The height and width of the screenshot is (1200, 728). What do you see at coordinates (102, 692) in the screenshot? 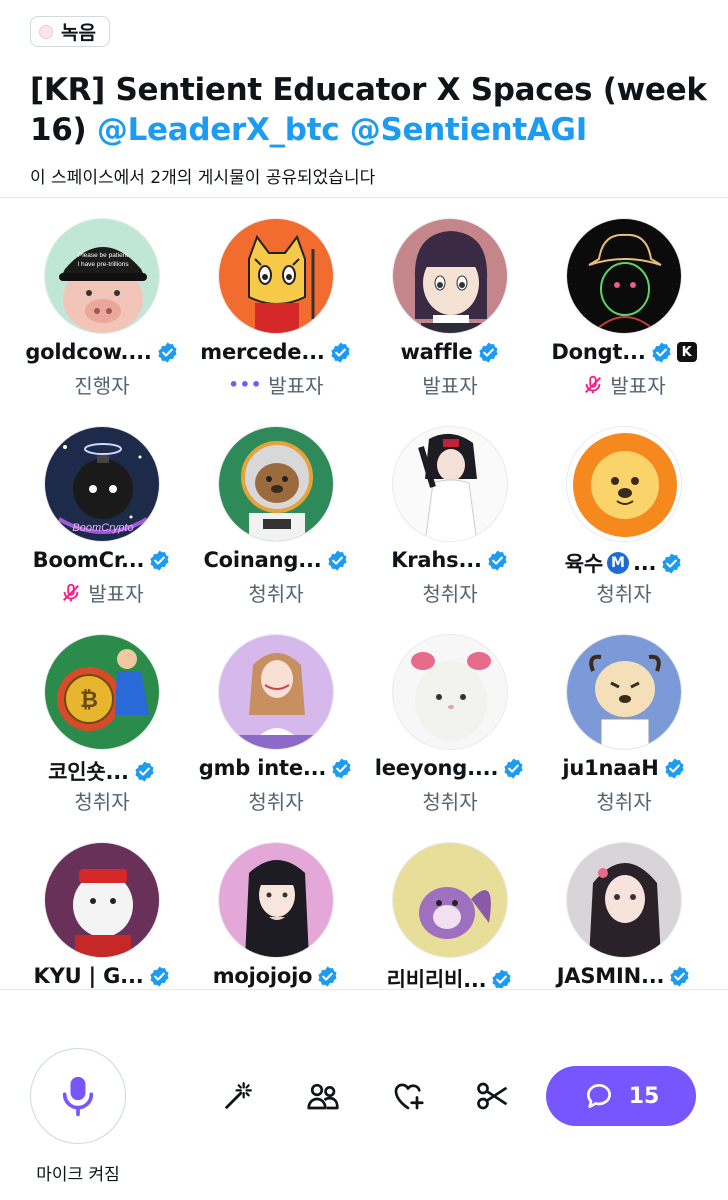
I see `avatar: ₿` at bounding box center [102, 692].